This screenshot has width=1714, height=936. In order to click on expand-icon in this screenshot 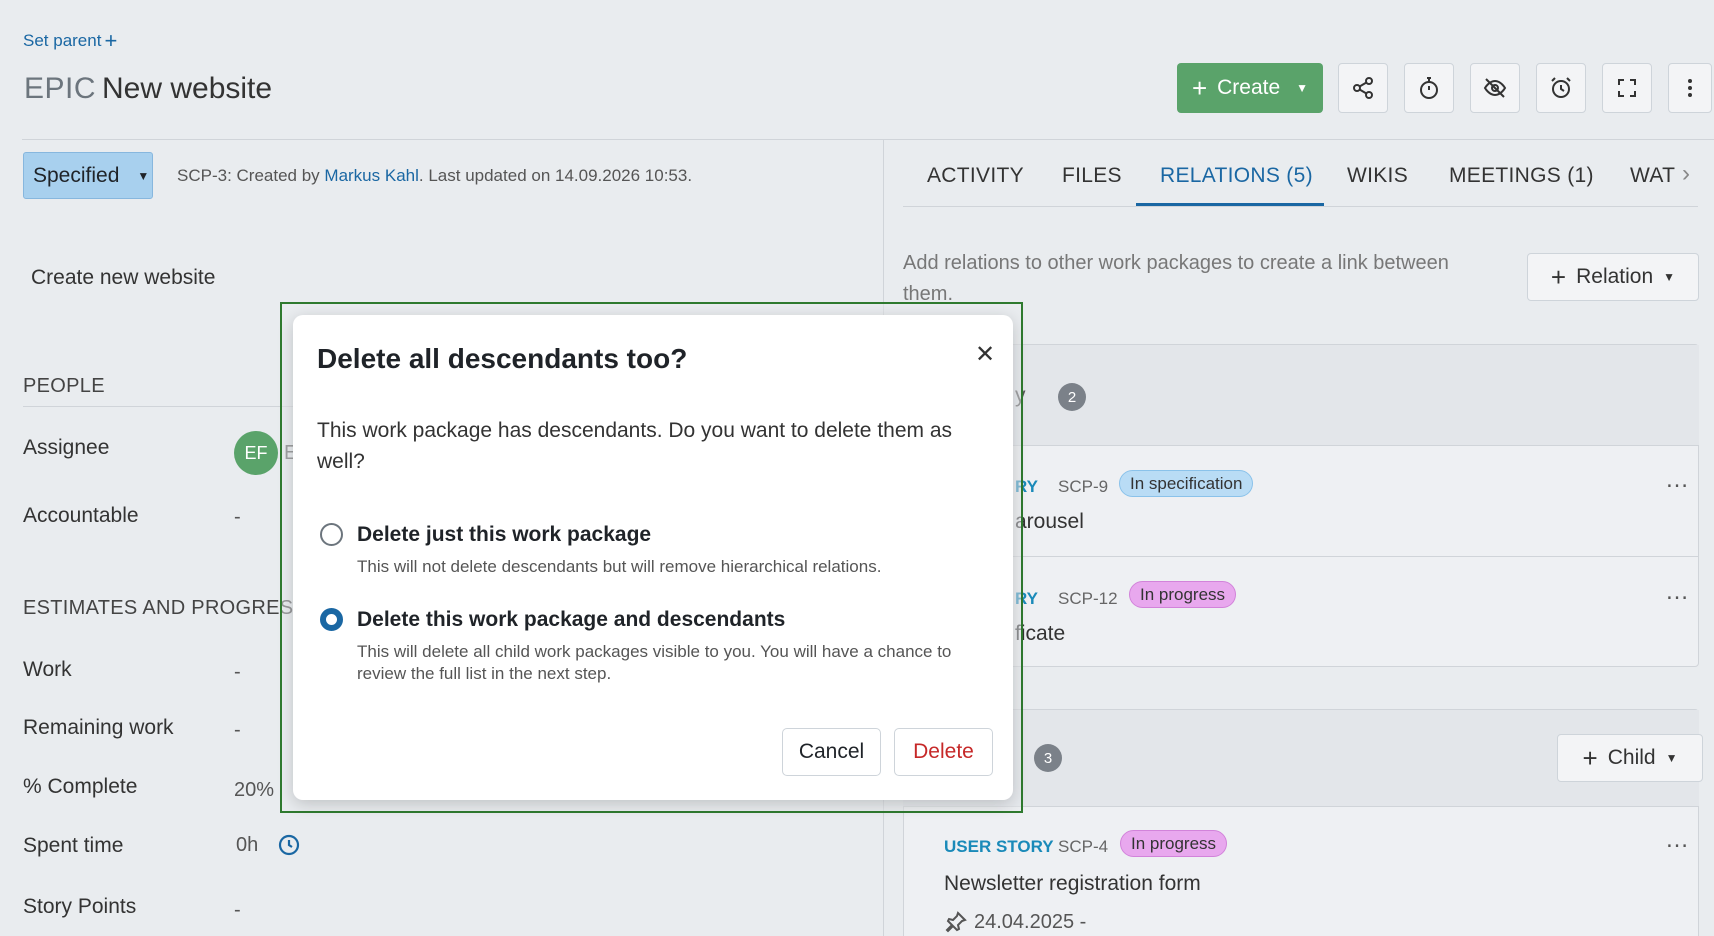, I will do `click(1627, 88)`.